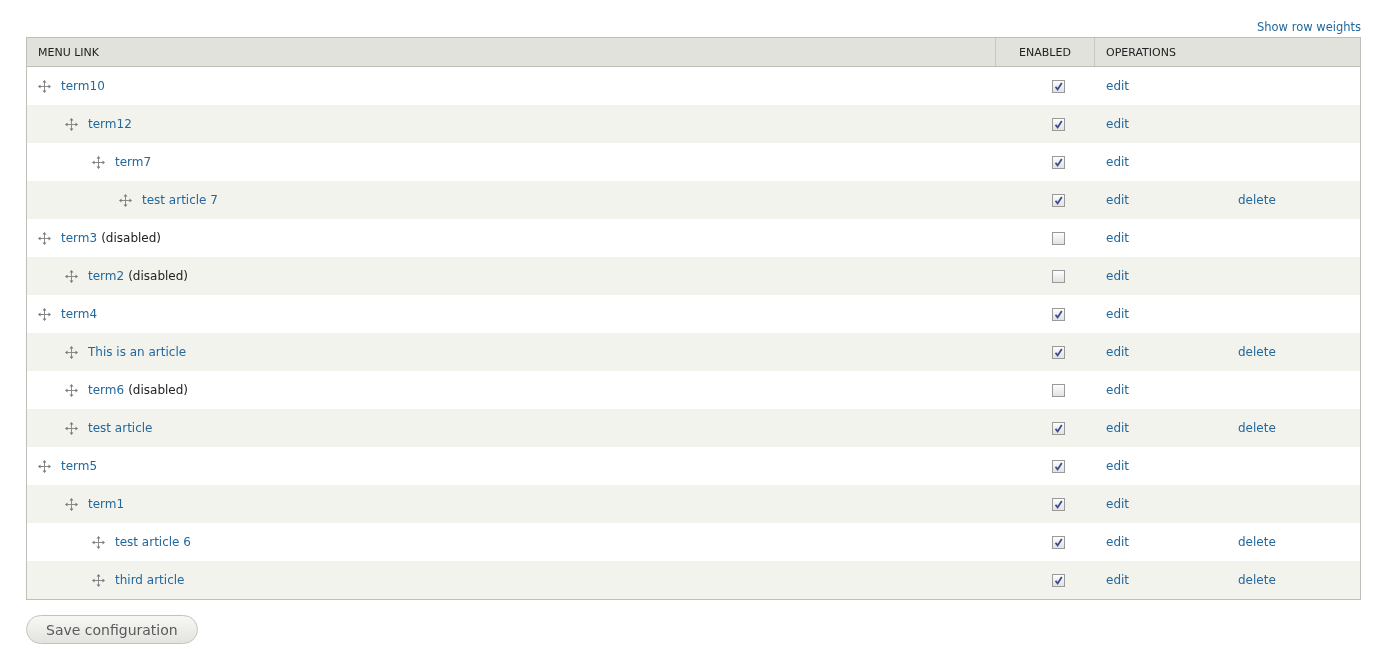 Image resolution: width=1392 pixels, height=649 pixels. I want to click on menu-link: This is an article, so click(137, 352).